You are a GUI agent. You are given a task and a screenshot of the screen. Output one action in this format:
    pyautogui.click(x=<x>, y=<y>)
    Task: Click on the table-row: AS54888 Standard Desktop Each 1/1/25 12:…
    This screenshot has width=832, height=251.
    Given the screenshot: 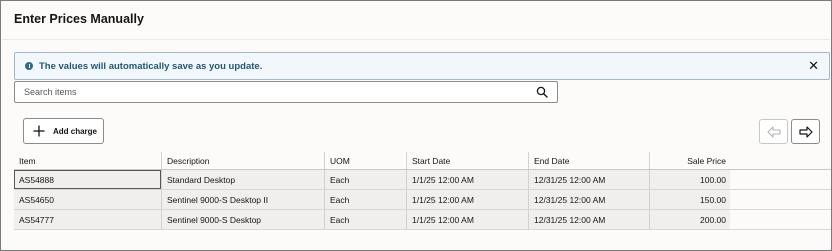 What is the action you would take?
    pyautogui.click(x=422, y=180)
    